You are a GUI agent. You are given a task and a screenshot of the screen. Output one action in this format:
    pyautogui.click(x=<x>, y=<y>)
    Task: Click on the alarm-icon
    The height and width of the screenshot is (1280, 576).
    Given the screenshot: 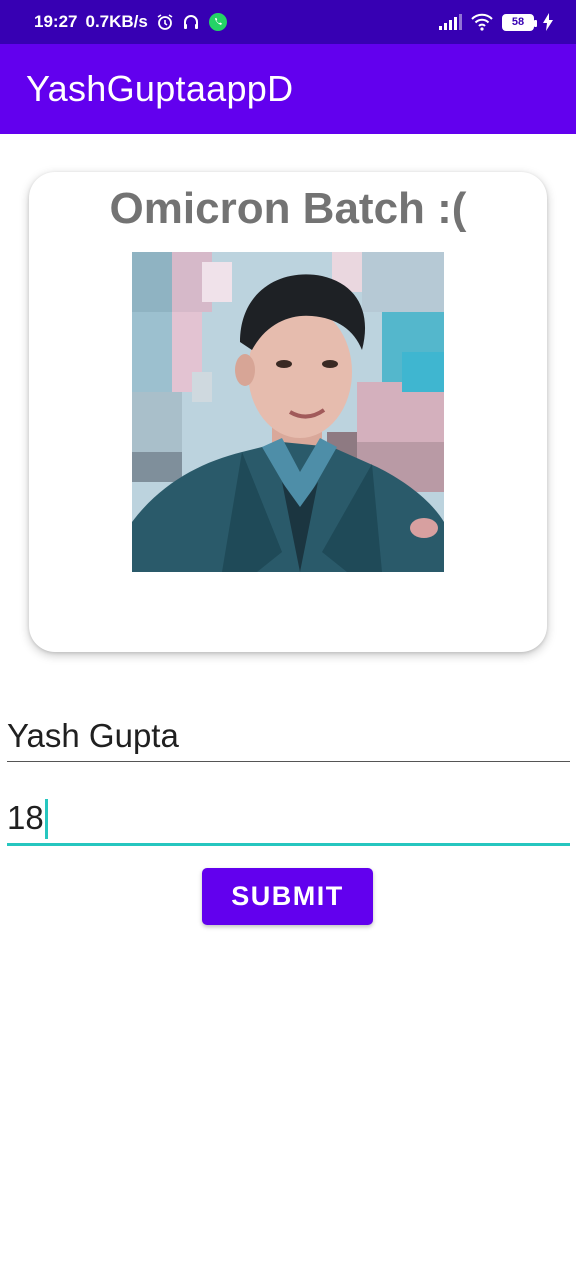 What is the action you would take?
    pyautogui.click(x=165, y=22)
    